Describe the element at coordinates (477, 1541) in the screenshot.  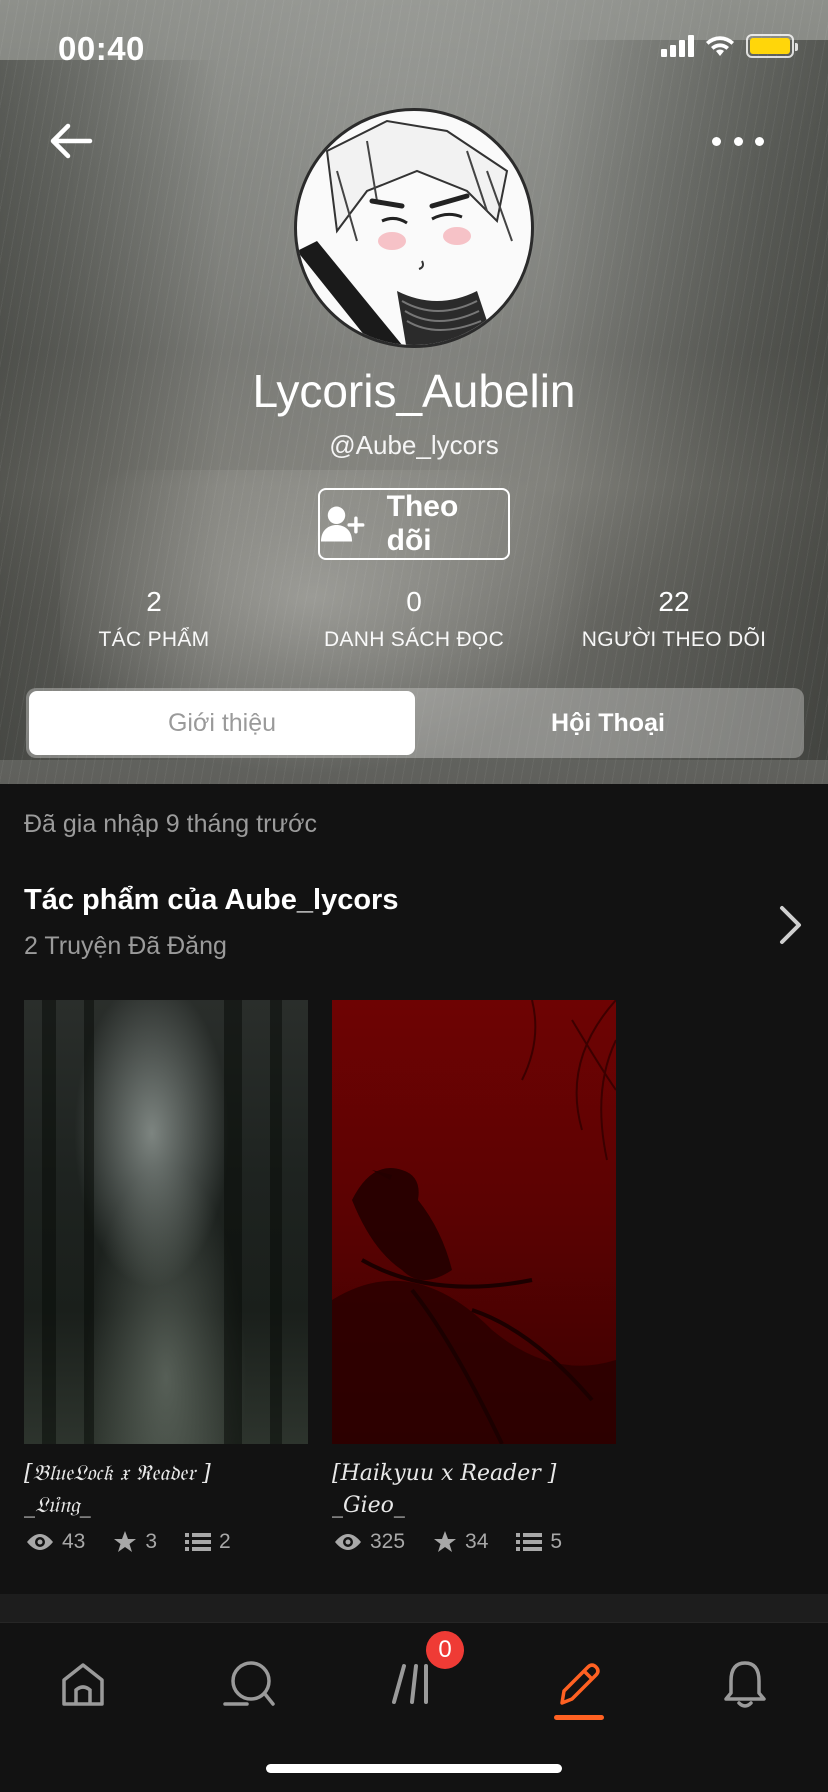
I see `story-votes: 34` at that location.